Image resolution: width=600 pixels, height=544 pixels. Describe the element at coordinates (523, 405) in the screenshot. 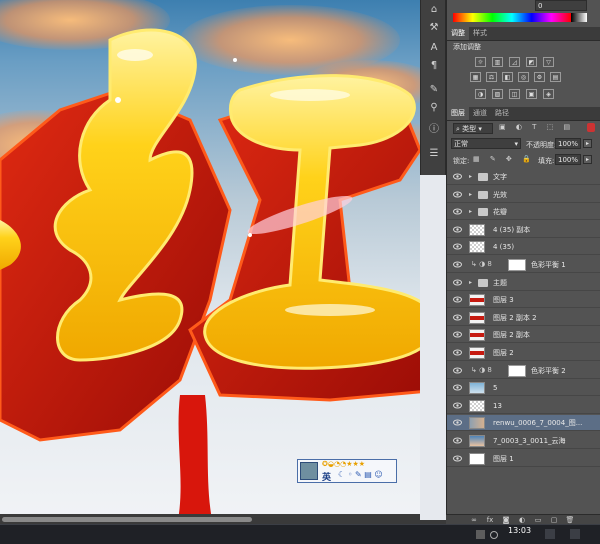

I see `layer-row: 13` at that location.